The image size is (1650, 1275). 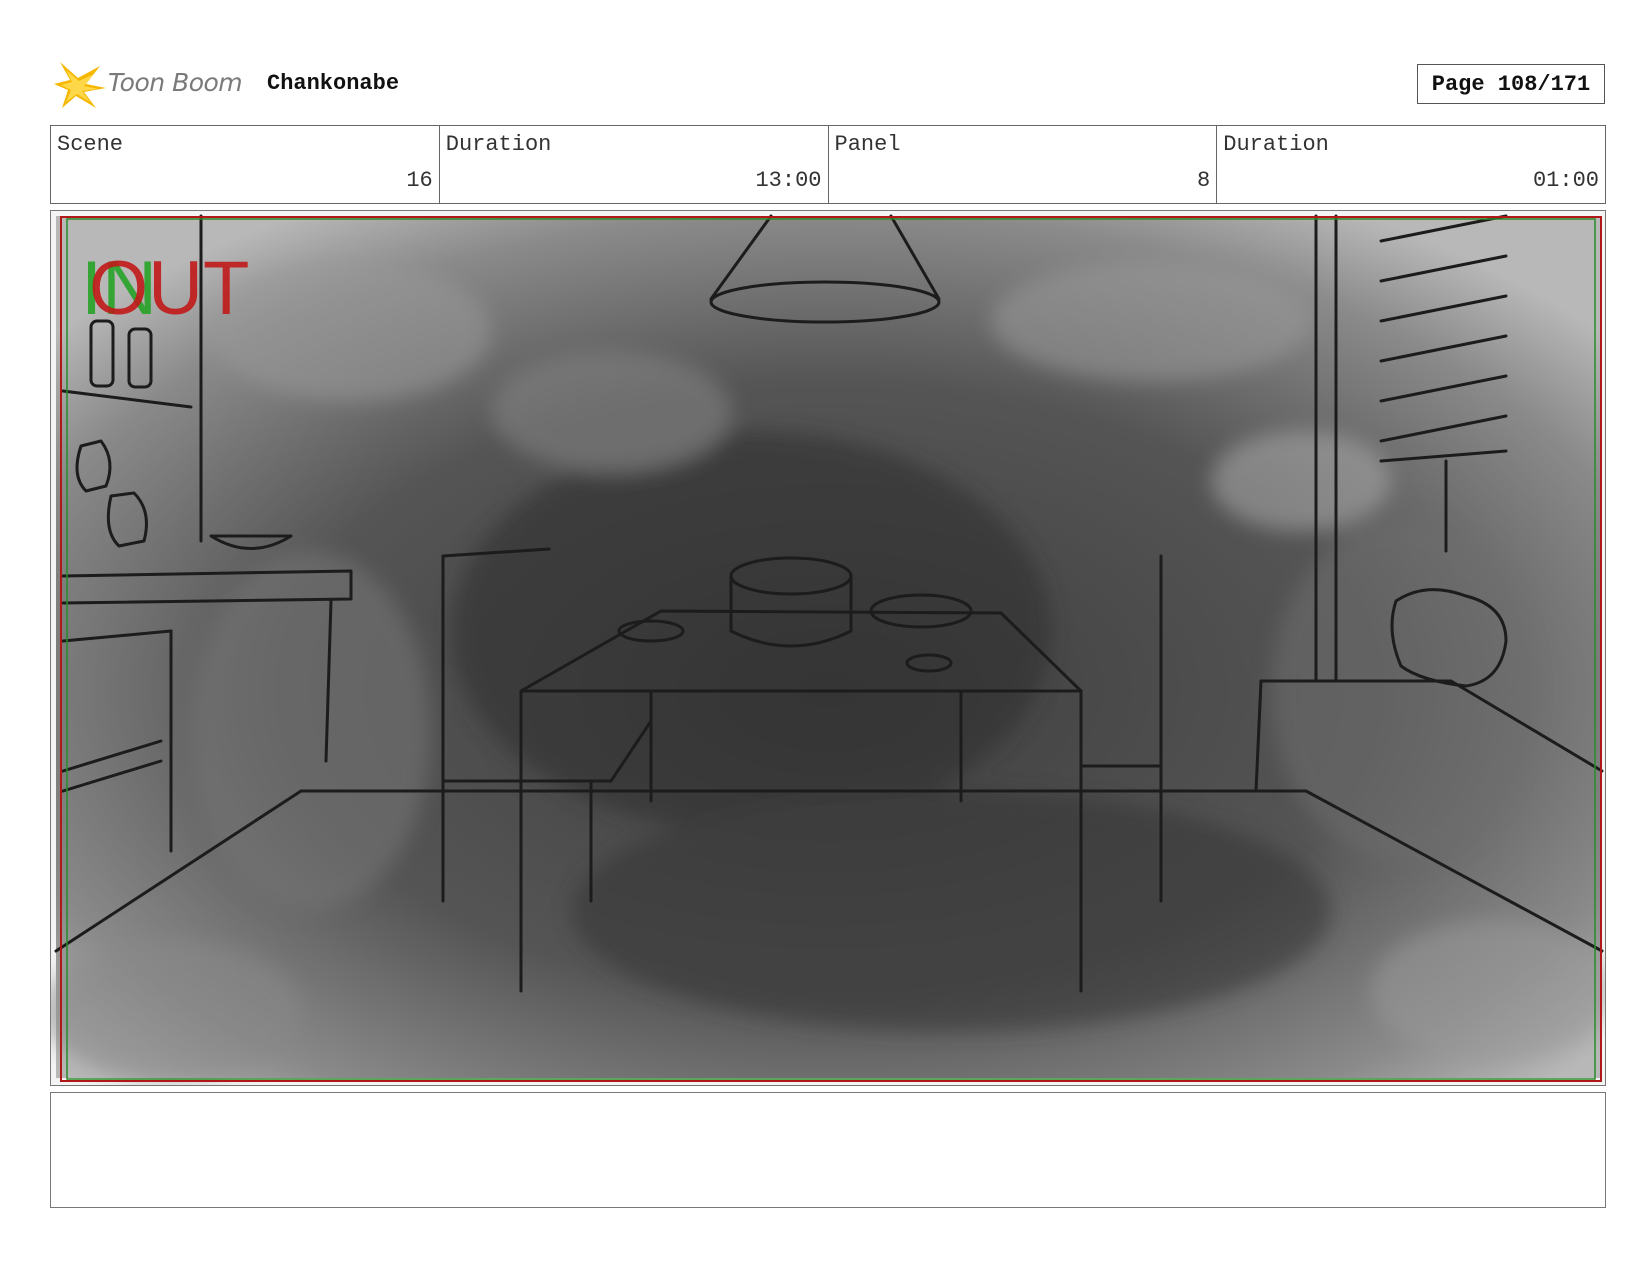 What do you see at coordinates (245, 164) in the screenshot?
I see `scene-cell: Scene 16` at bounding box center [245, 164].